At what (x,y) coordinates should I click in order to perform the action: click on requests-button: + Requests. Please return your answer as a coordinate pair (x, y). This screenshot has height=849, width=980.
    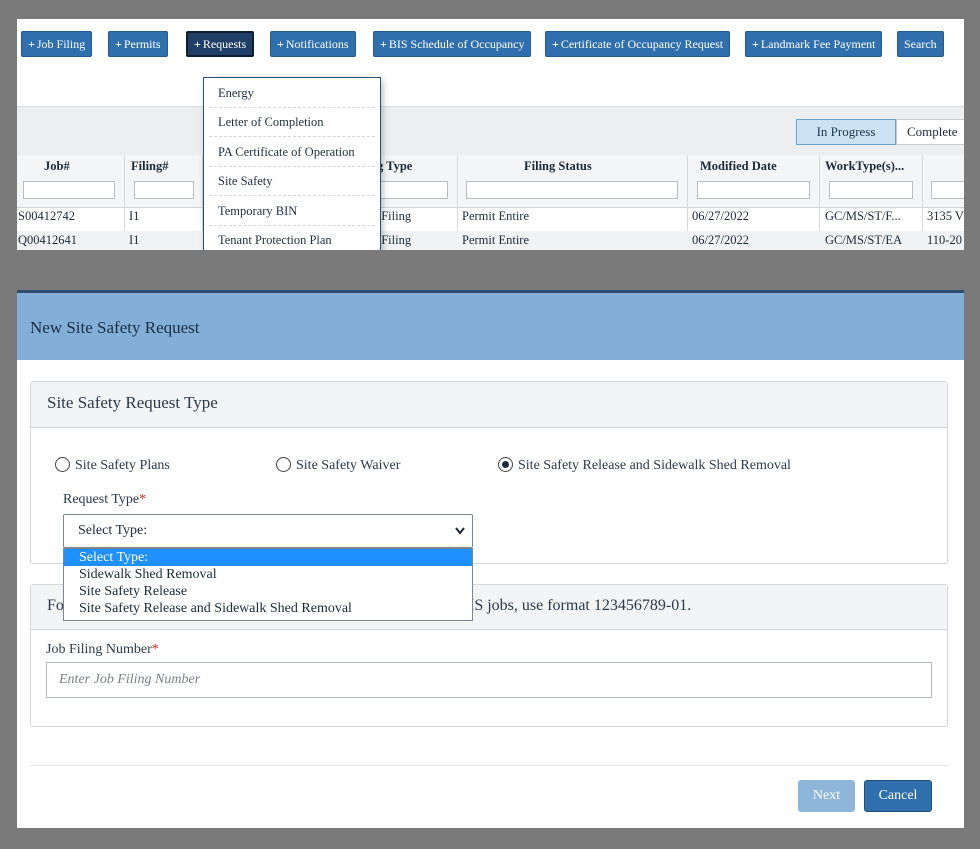
    Looking at the image, I should click on (220, 44).